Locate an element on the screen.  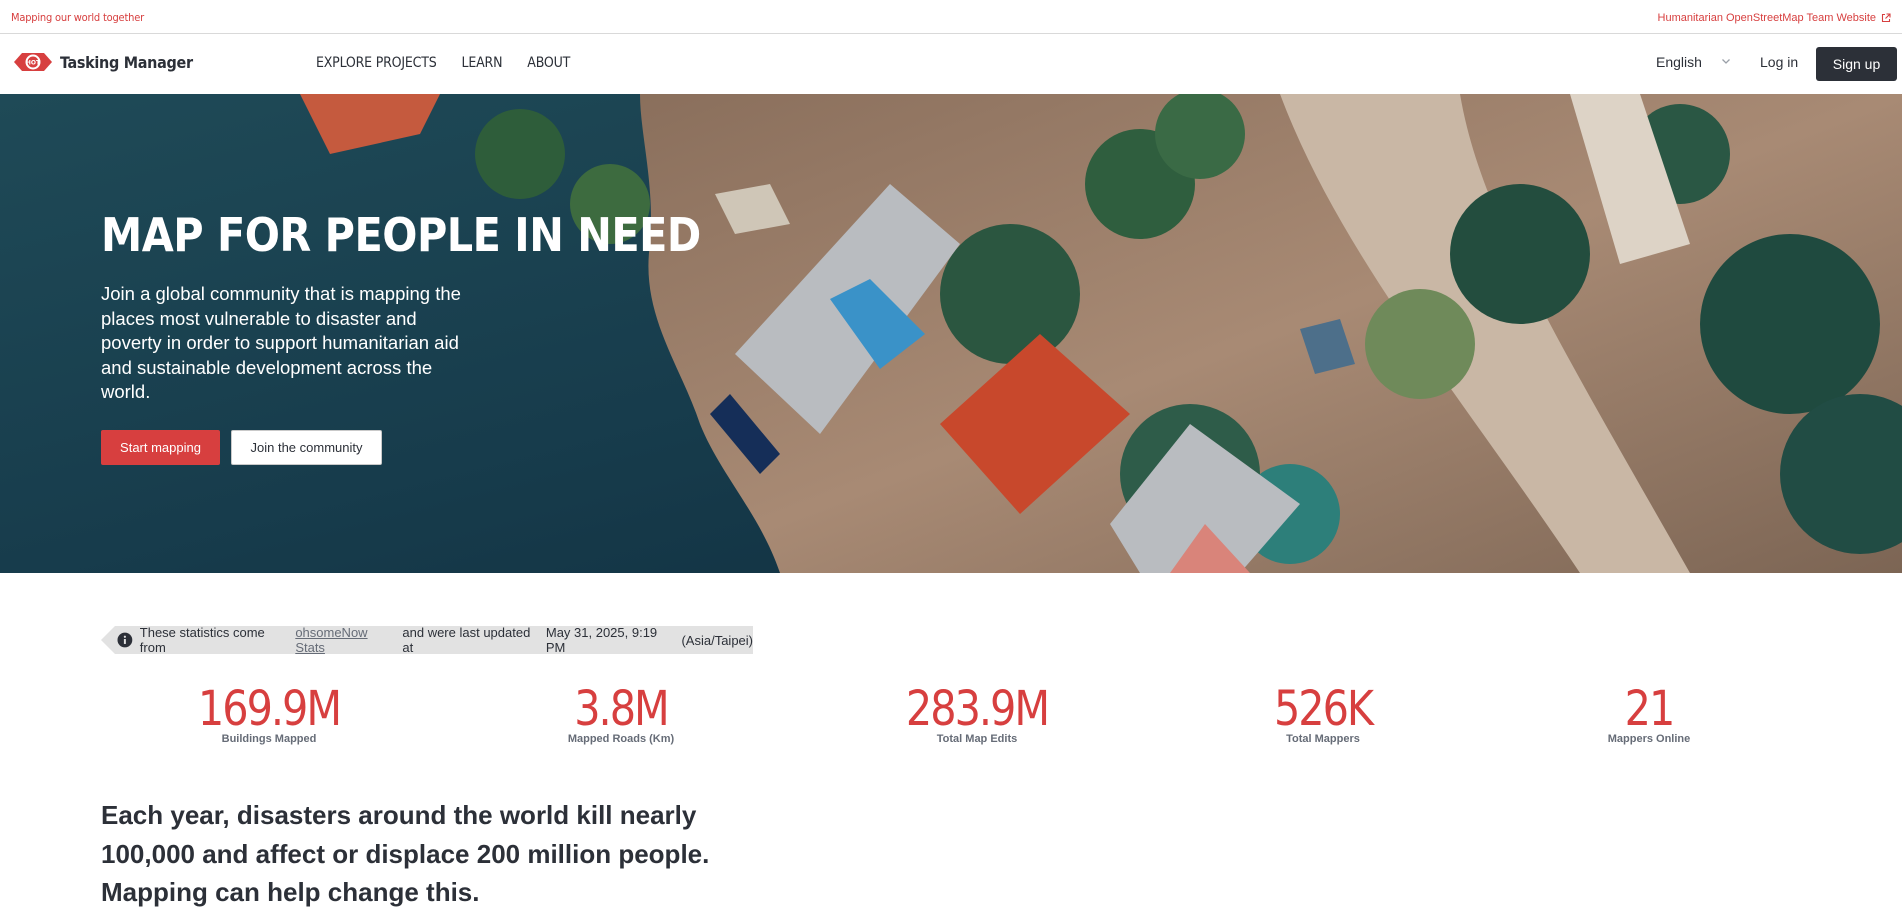
stats-updated-date: May 31, 2025, 9:19 PM is located at coordinates (601, 640).